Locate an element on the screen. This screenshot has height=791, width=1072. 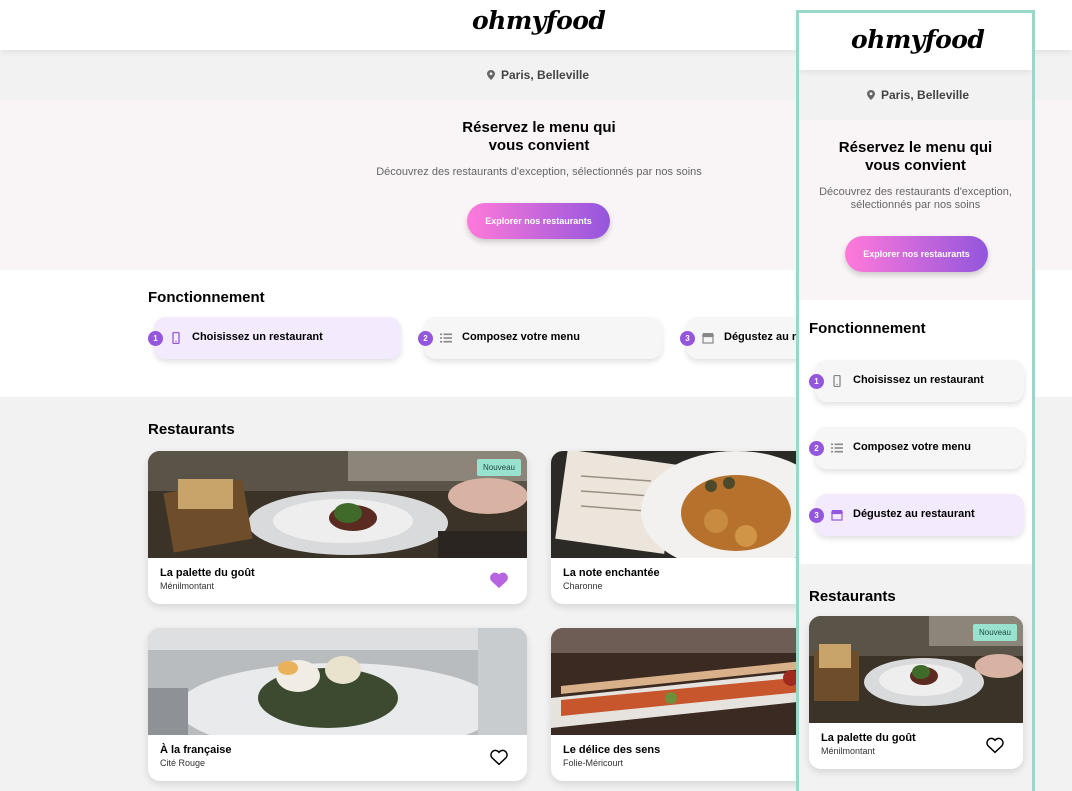
restaurant-area: Cité Rouge is located at coordinates (183, 763).